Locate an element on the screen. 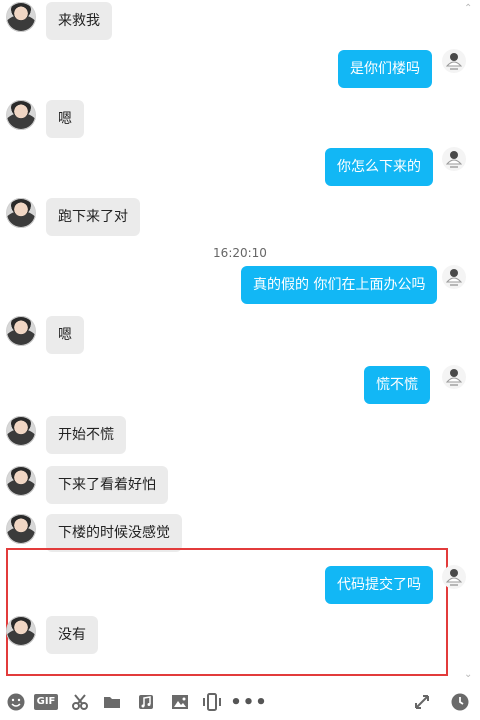 This screenshot has height=720, width=480. message-bubble: 没有 is located at coordinates (72, 635).